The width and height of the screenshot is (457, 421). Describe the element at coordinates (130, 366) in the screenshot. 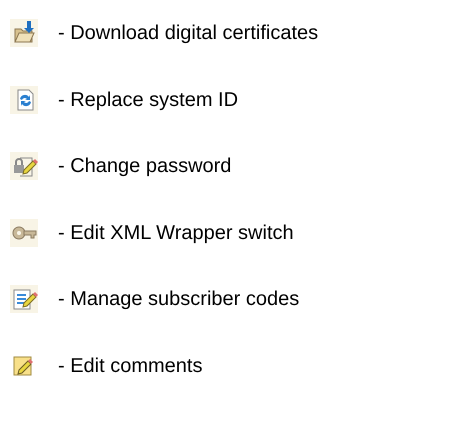

I see `legend-label: - Edit comments` at that location.